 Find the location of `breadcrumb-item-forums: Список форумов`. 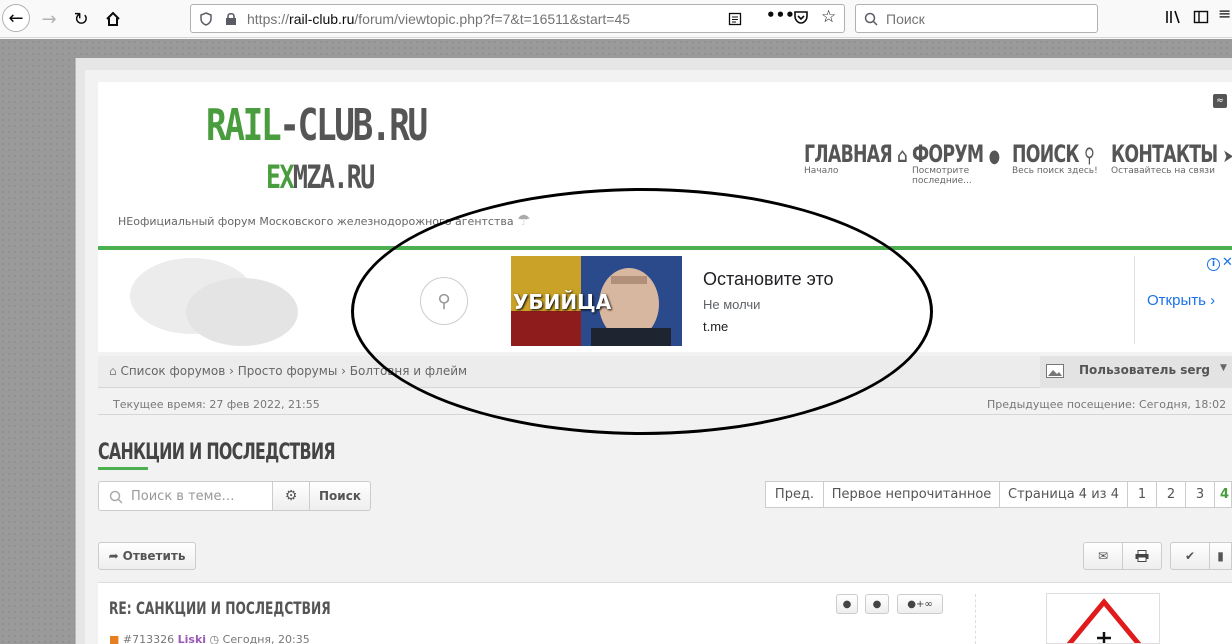

breadcrumb-item-forums: Список форумов is located at coordinates (172, 371).